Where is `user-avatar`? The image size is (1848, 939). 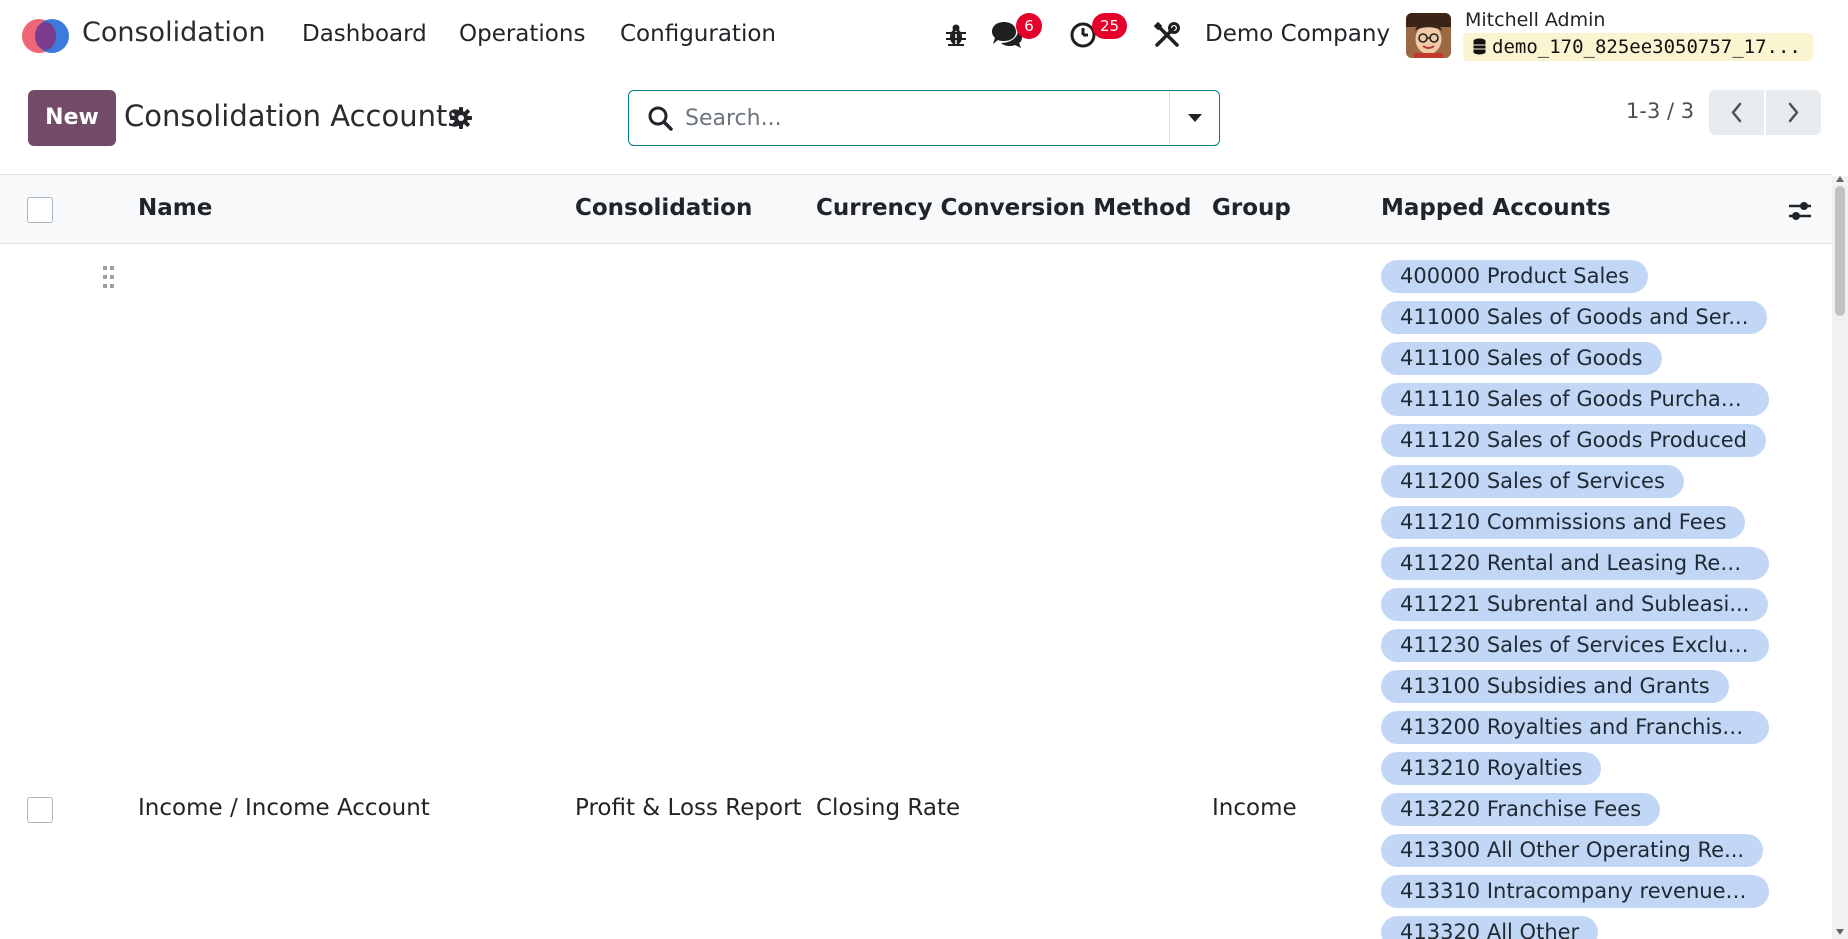
user-avatar is located at coordinates (1428, 35).